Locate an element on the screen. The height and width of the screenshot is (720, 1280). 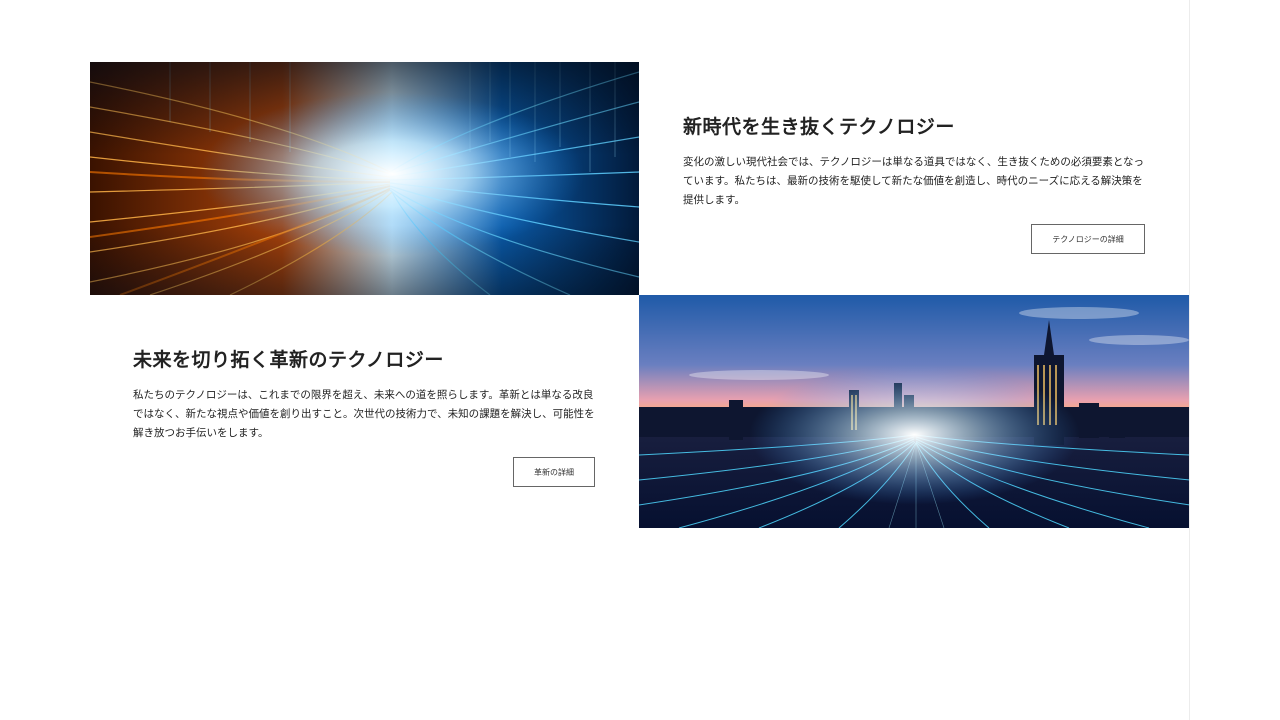
tech-button-row: テクノロジーの詳細 is located at coordinates (914, 239).